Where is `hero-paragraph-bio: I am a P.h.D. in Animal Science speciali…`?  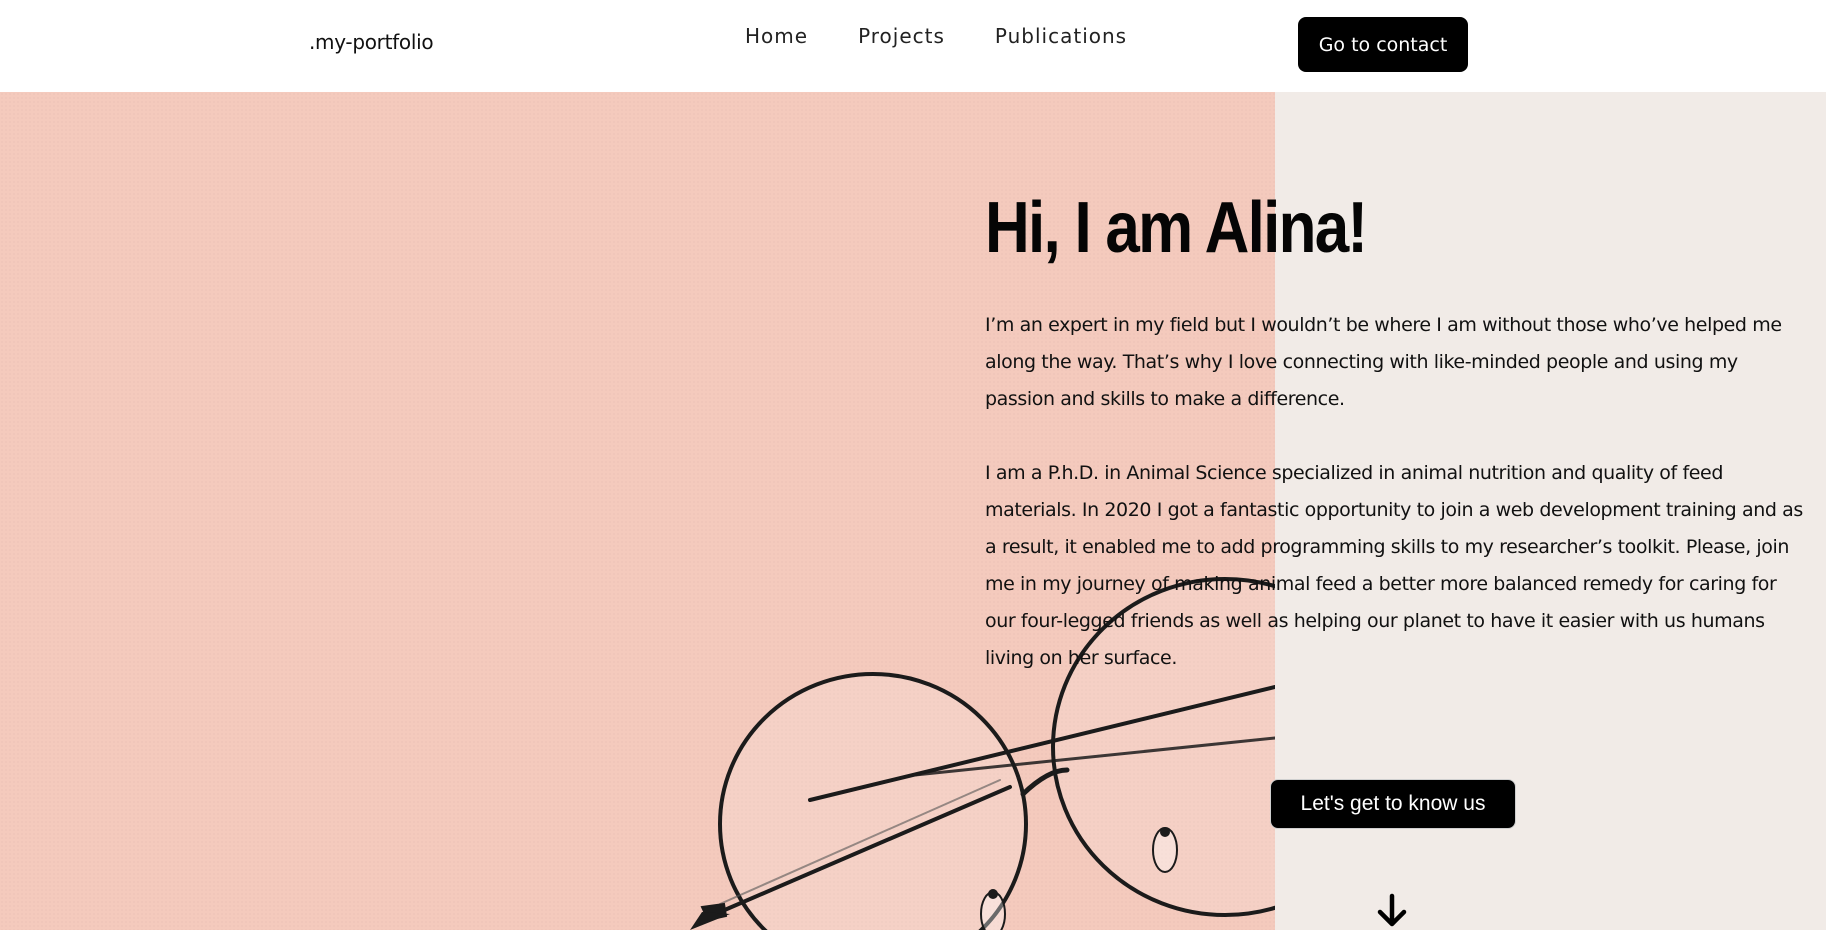 hero-paragraph-bio: I am a P.h.D. in Animal Science speciali… is located at coordinates (1394, 565).